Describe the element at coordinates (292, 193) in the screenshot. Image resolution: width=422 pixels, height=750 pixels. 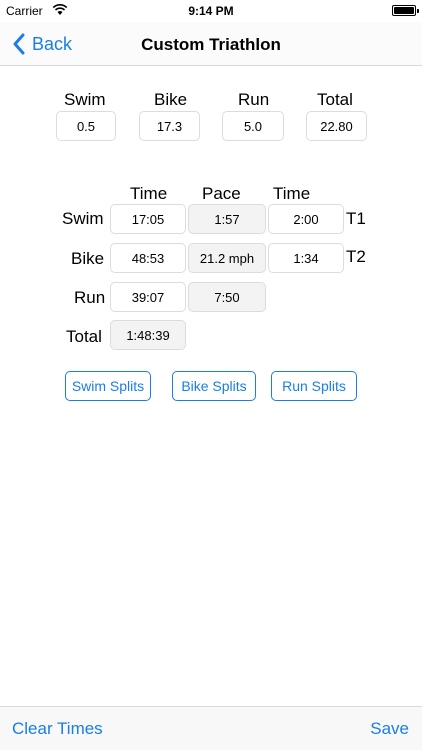
I see `transition-column-header: Time` at that location.